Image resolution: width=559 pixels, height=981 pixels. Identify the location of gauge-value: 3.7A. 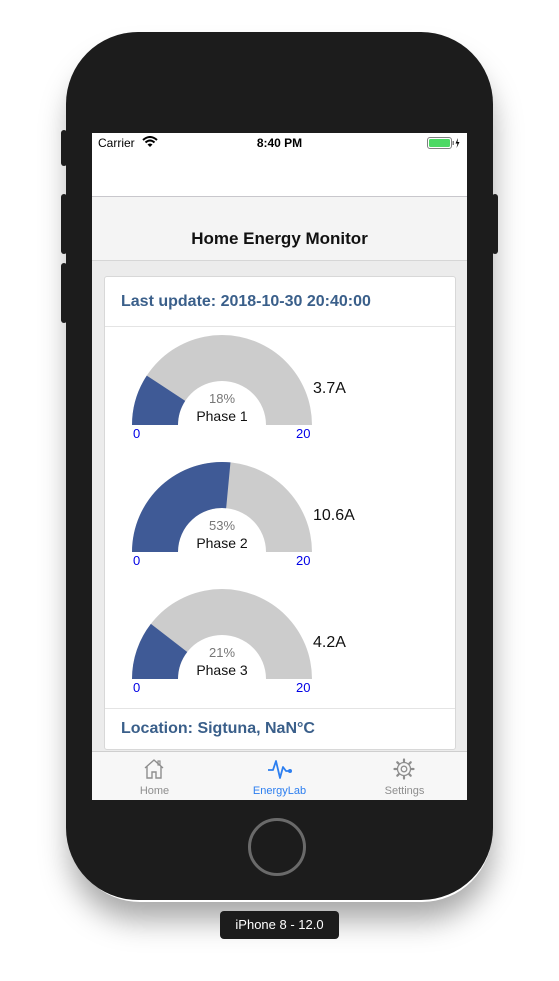
(329, 388).